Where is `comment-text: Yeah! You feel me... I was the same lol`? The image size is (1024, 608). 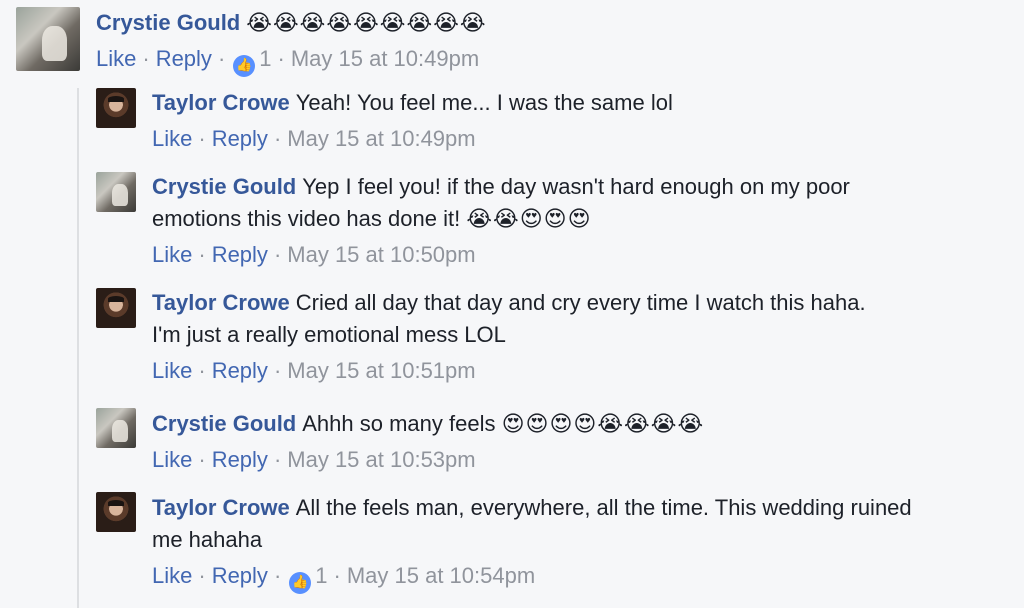
comment-text: Yeah! You feel me... I was the same lol is located at coordinates (484, 102).